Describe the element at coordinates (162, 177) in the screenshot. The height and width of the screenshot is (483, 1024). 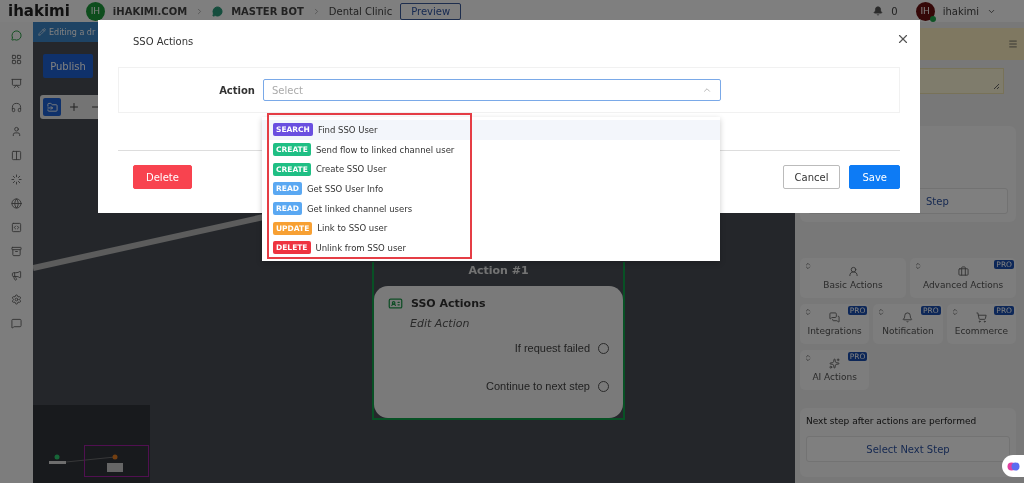
I see `delete-button: Delete` at that location.